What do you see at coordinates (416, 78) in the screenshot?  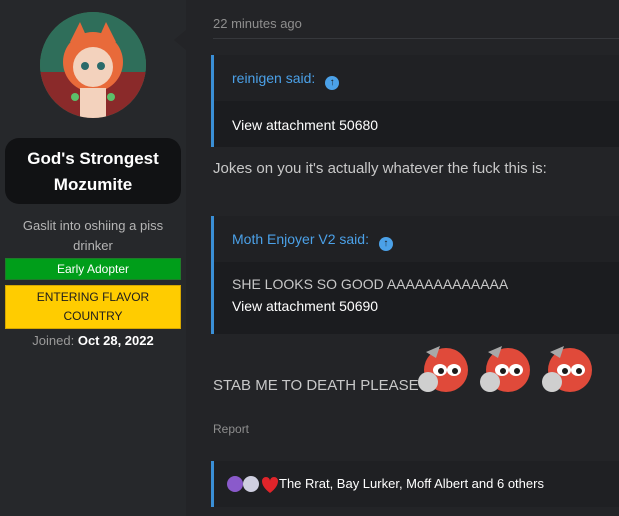 I see `quote-header-1: reinigen said: ↑` at bounding box center [416, 78].